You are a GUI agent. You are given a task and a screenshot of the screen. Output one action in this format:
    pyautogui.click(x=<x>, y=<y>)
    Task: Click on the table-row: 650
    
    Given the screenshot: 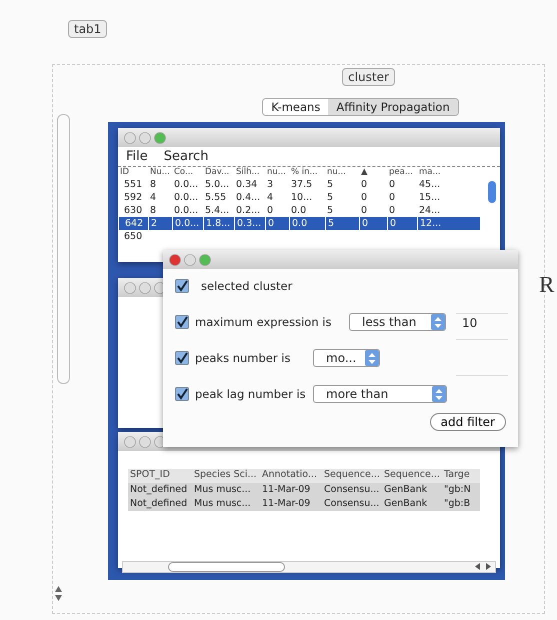 What is the action you would take?
    pyautogui.click(x=299, y=236)
    